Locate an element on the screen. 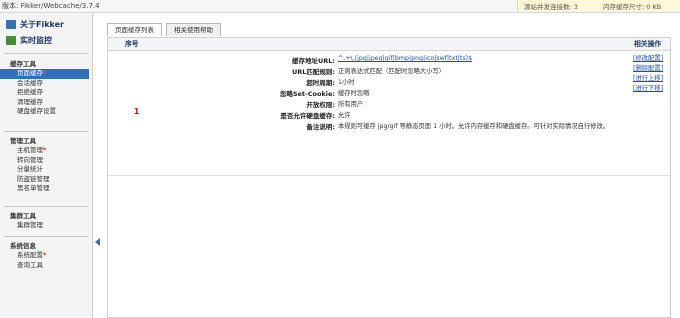  sidebar-group-title: 系统信息 is located at coordinates (23, 246).